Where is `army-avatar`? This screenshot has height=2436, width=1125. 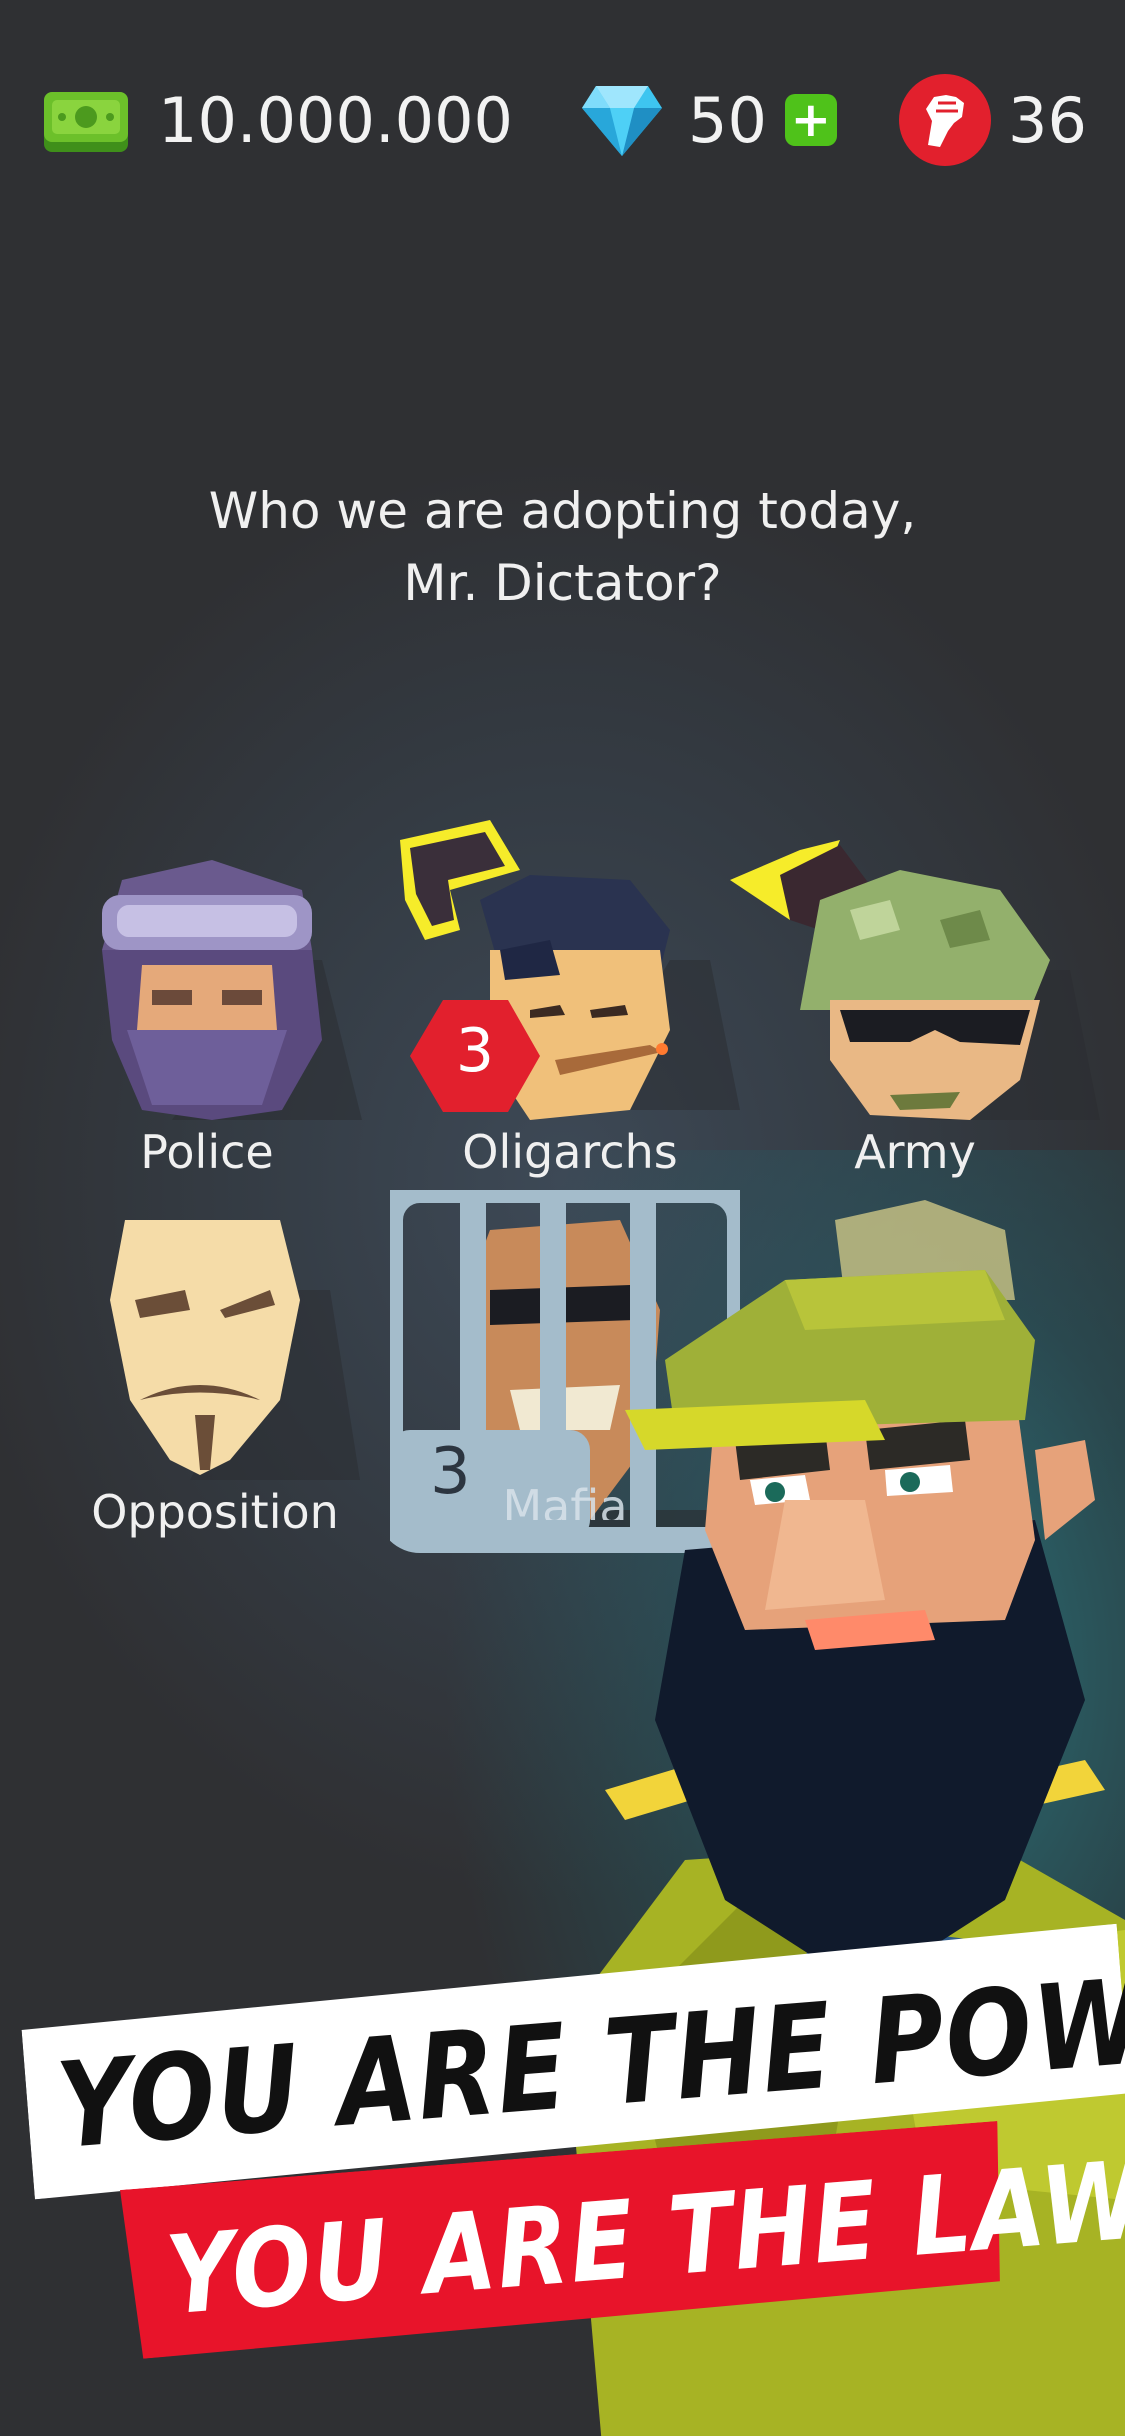 army-avatar is located at coordinates (915, 980).